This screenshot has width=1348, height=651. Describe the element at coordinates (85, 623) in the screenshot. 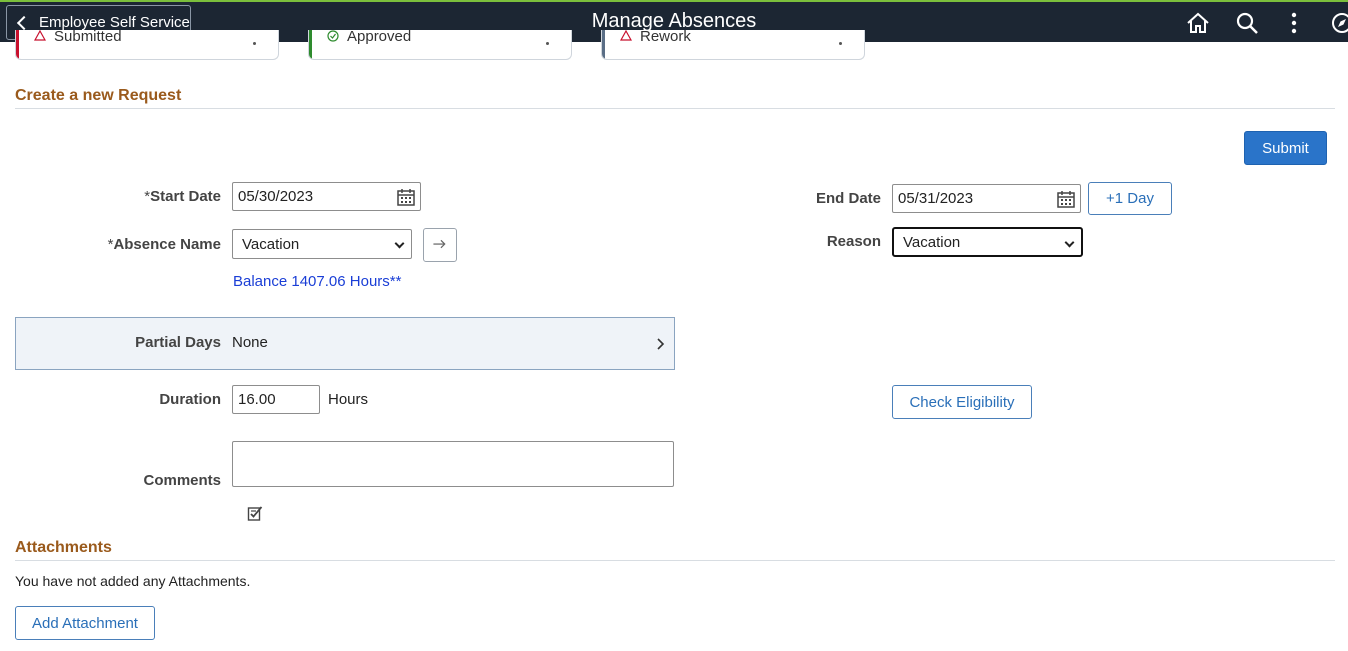

I see `add-attachment-button: Add Attachment` at that location.